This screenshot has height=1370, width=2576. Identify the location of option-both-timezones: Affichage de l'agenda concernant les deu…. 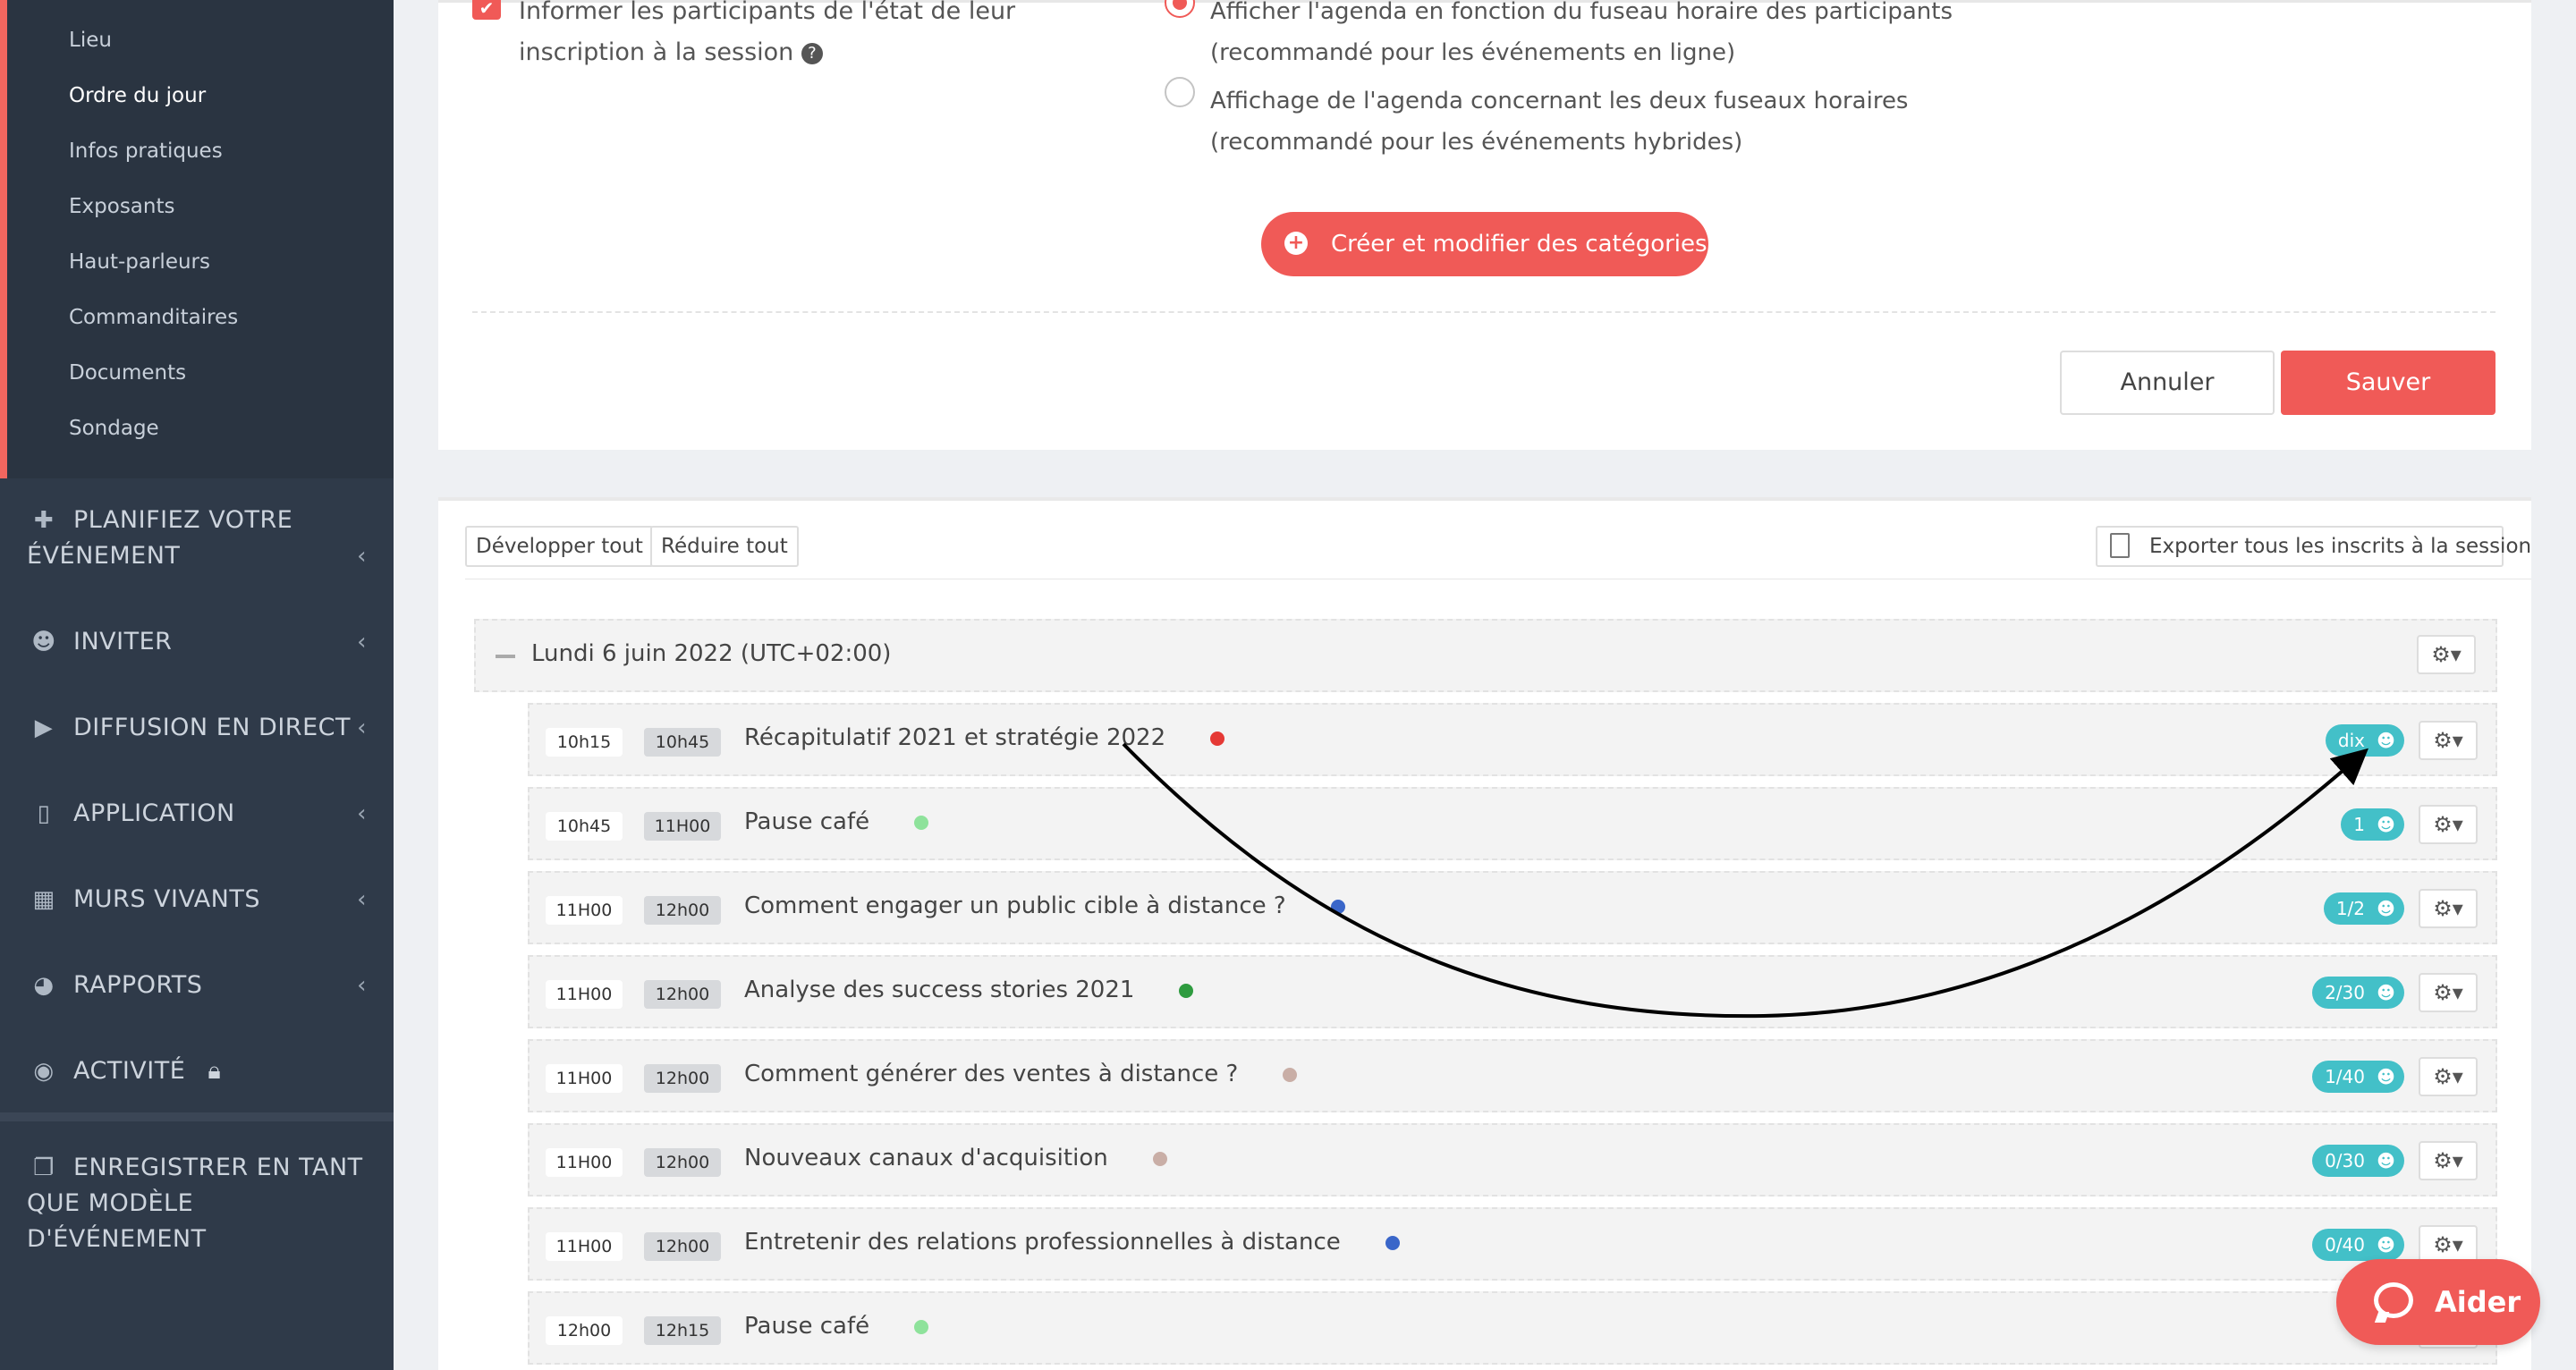
(1559, 122).